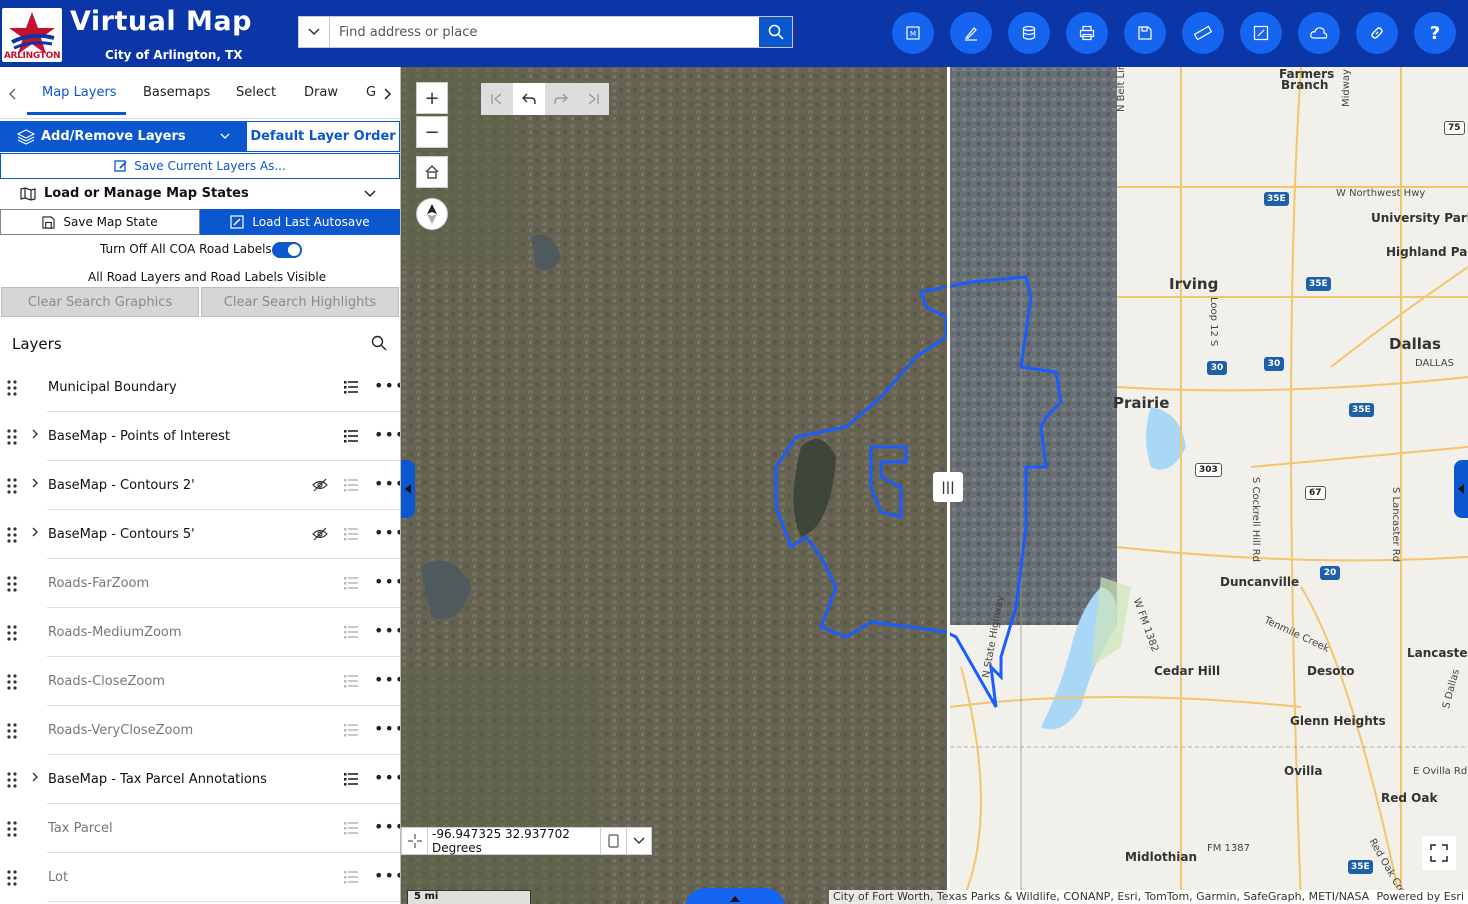 This screenshot has width=1468, height=904. I want to click on layer-row: Roads-FarZoom •••, so click(200, 583).